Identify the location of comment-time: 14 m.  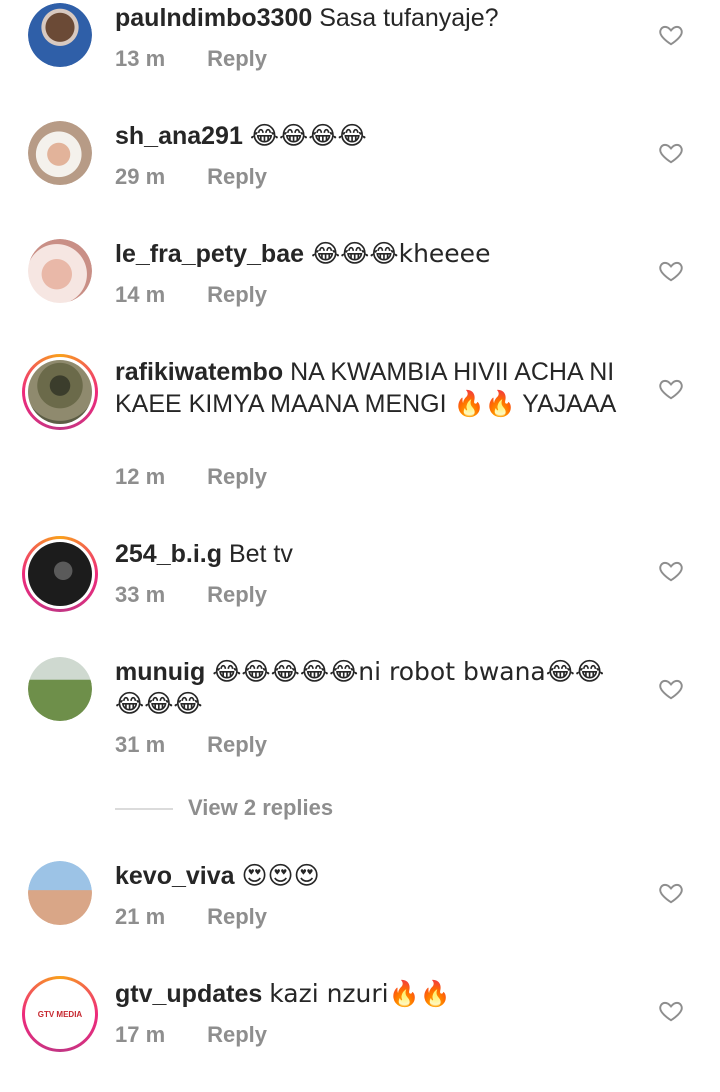
(140, 294).